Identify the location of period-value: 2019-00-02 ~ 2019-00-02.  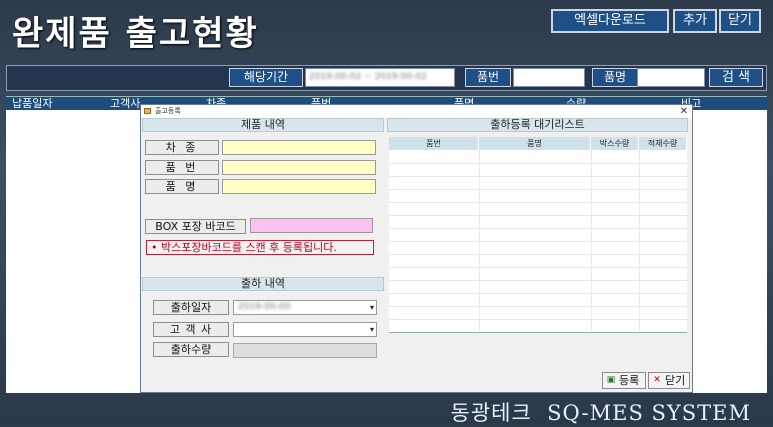
(368, 77).